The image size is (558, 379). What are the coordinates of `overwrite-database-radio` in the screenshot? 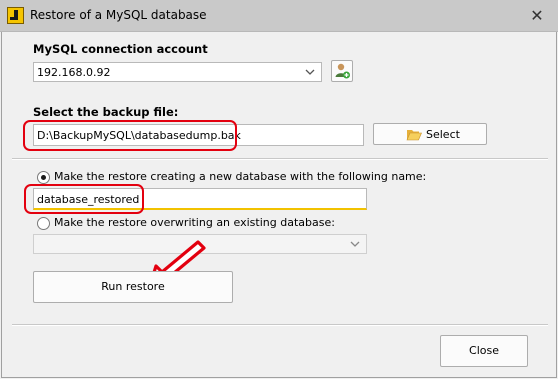 It's located at (43, 223).